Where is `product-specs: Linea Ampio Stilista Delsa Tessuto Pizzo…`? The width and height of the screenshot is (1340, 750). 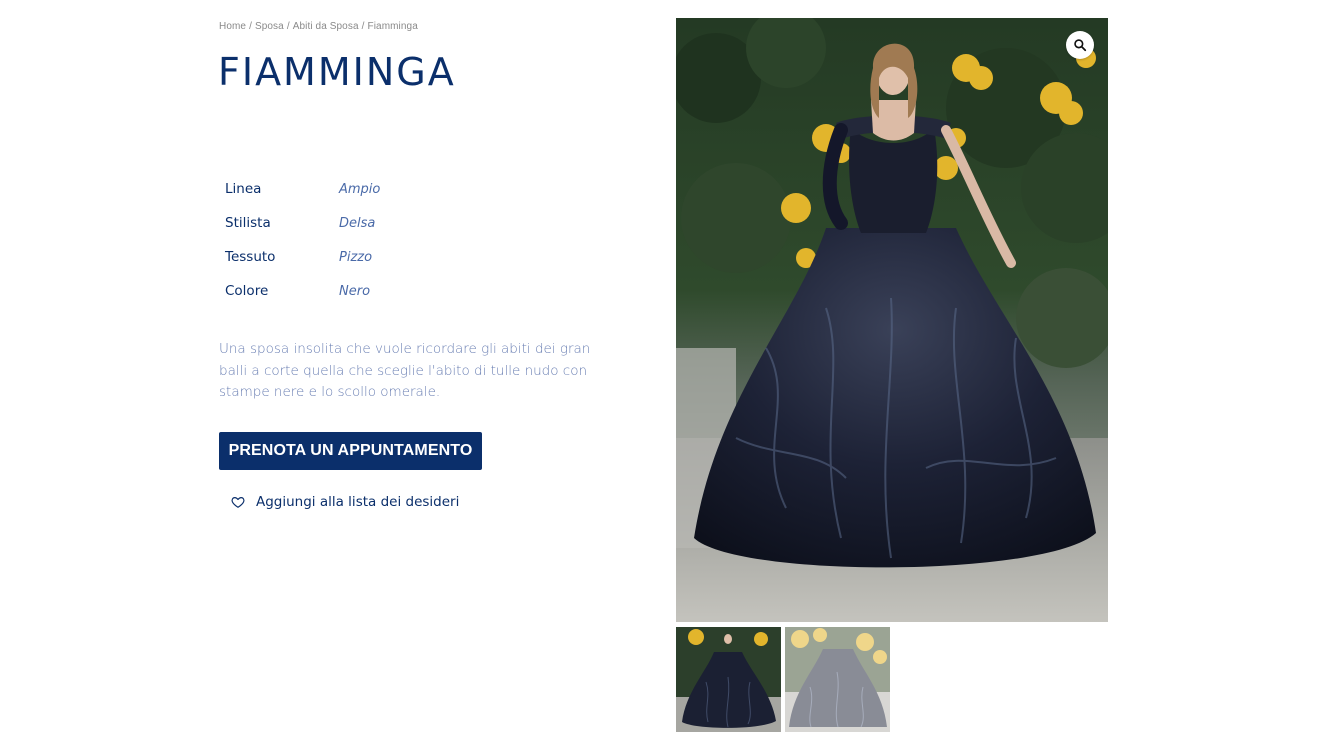
product-specs: Linea Ampio Stilista Delsa Tessuto Pizzo… is located at coordinates (375, 240).